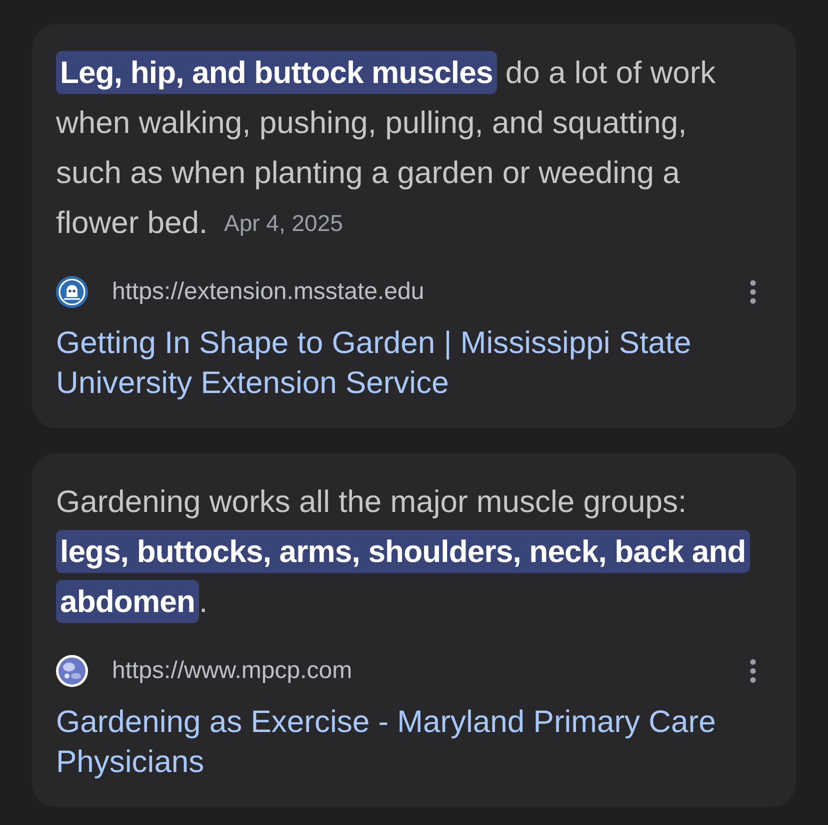 The height and width of the screenshot is (825, 828). Describe the element at coordinates (414, 363) in the screenshot. I see `result-title-link: Getting In Shape to Garden | Mississippi State University Extension Service` at that location.